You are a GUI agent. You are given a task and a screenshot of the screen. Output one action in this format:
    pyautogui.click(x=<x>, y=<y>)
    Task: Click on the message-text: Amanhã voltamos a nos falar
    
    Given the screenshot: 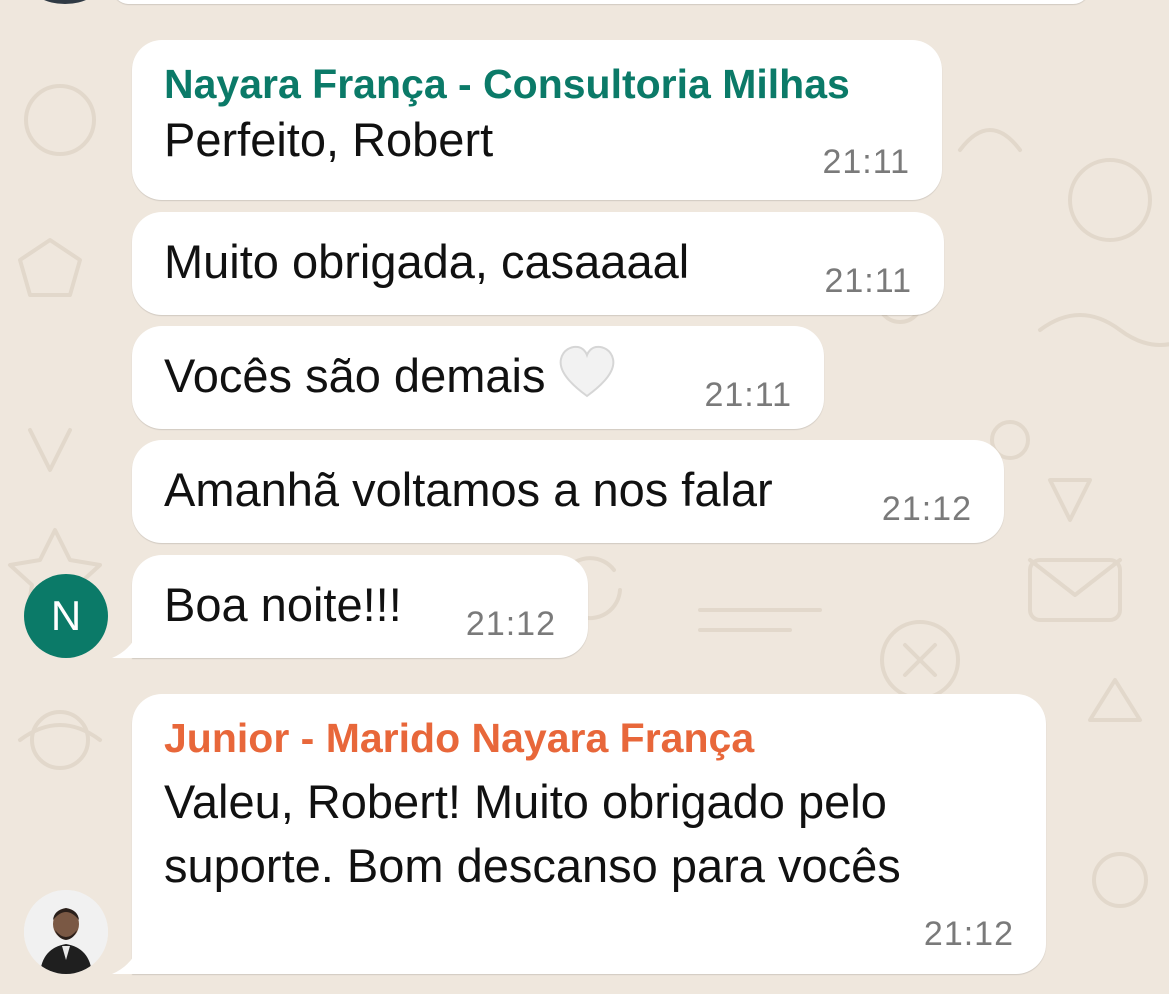 What is the action you would take?
    pyautogui.click(x=468, y=489)
    